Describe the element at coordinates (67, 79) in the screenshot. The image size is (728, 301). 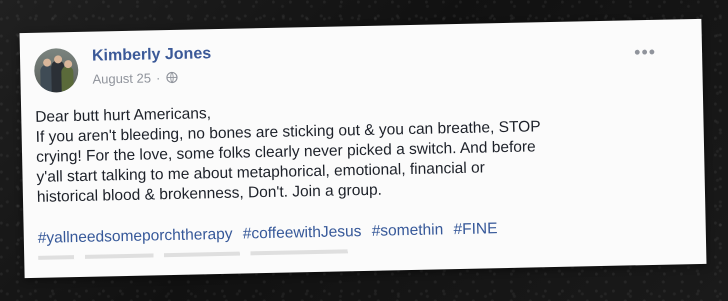
I see `avatar-figure-right` at that location.